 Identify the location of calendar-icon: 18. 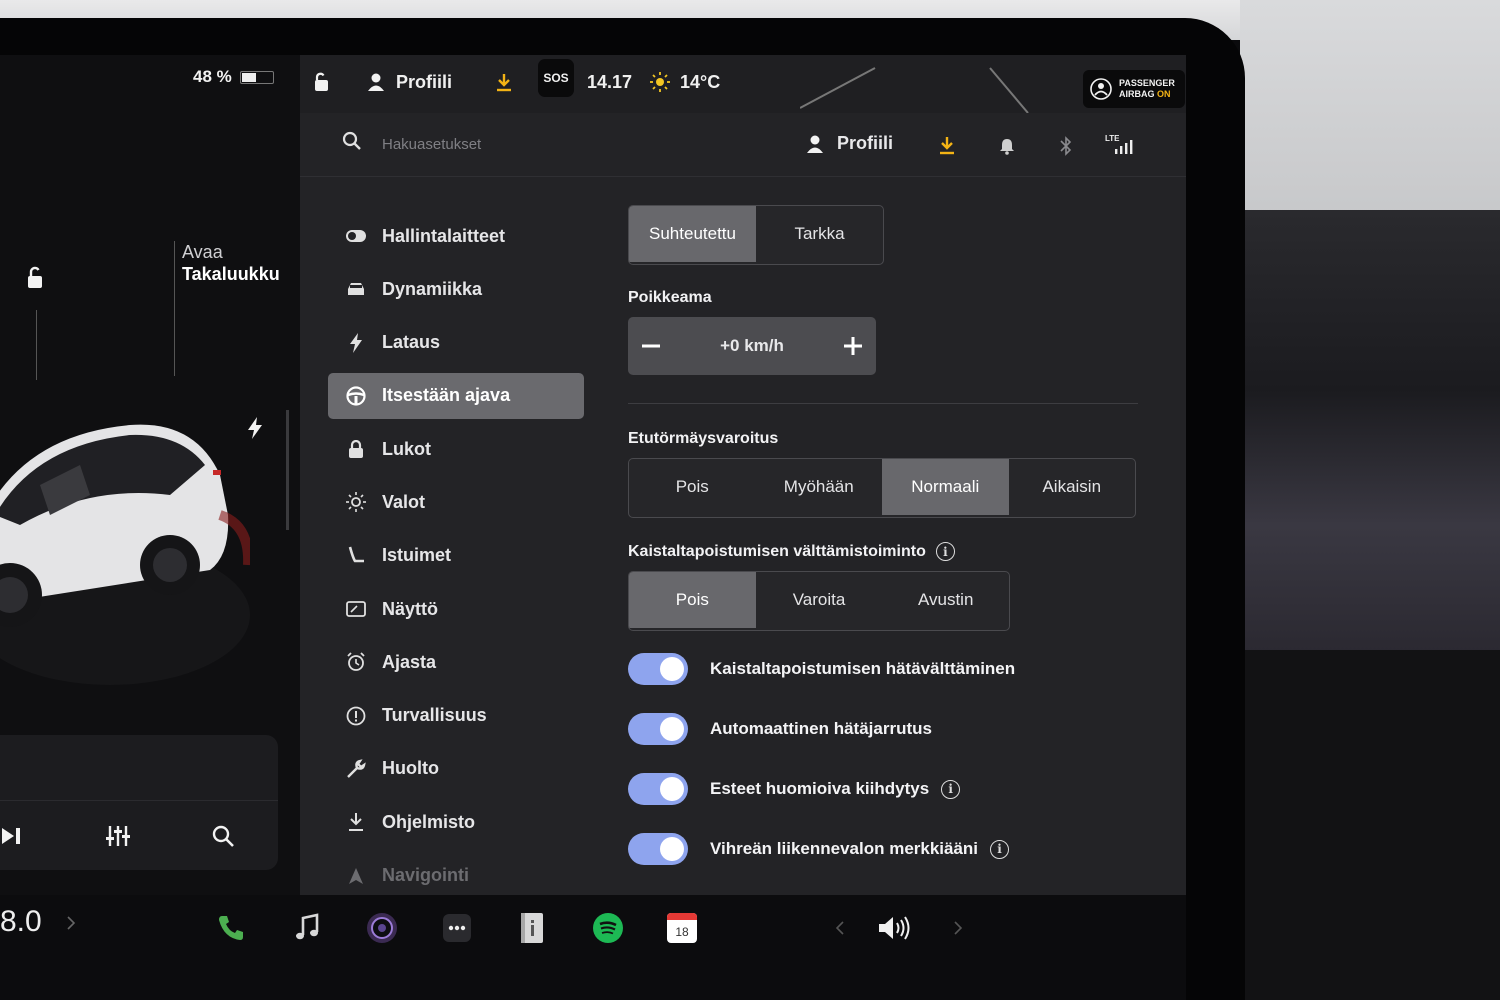
(682, 928).